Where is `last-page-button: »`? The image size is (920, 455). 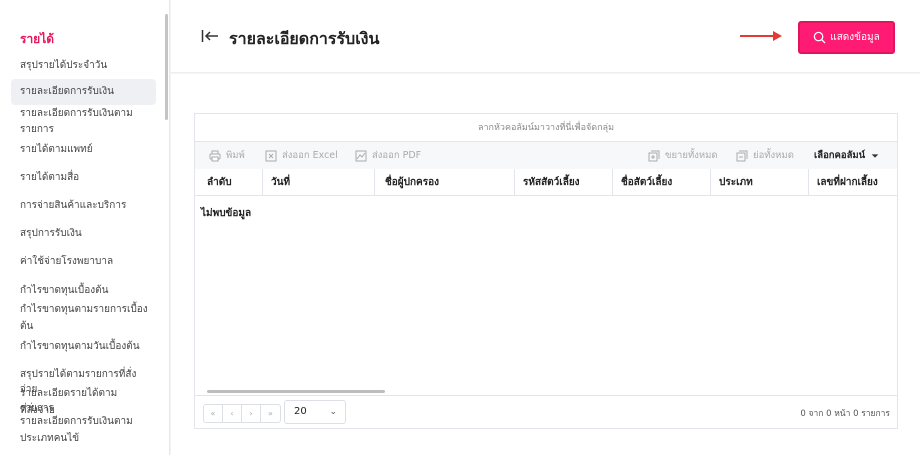
last-page-button: » is located at coordinates (270, 413).